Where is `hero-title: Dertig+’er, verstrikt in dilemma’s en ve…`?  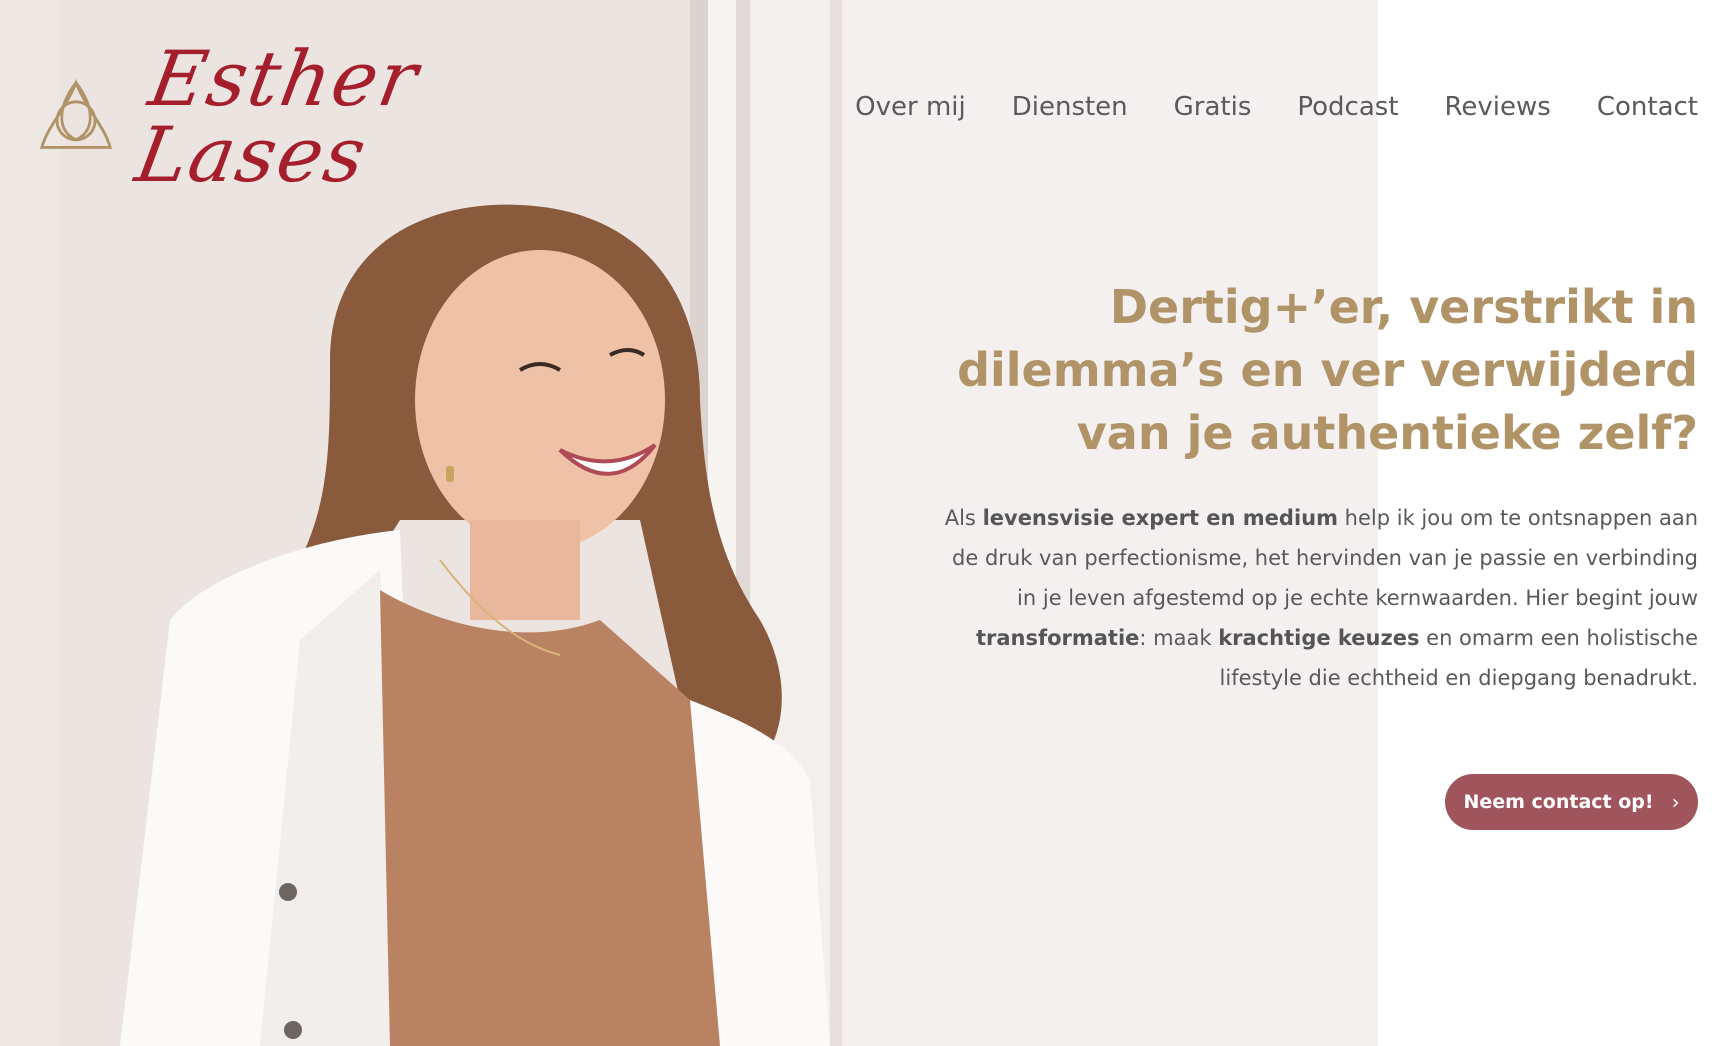 hero-title: Dertig+’er, verstrikt in dilemma’s en ve… is located at coordinates (1308, 370).